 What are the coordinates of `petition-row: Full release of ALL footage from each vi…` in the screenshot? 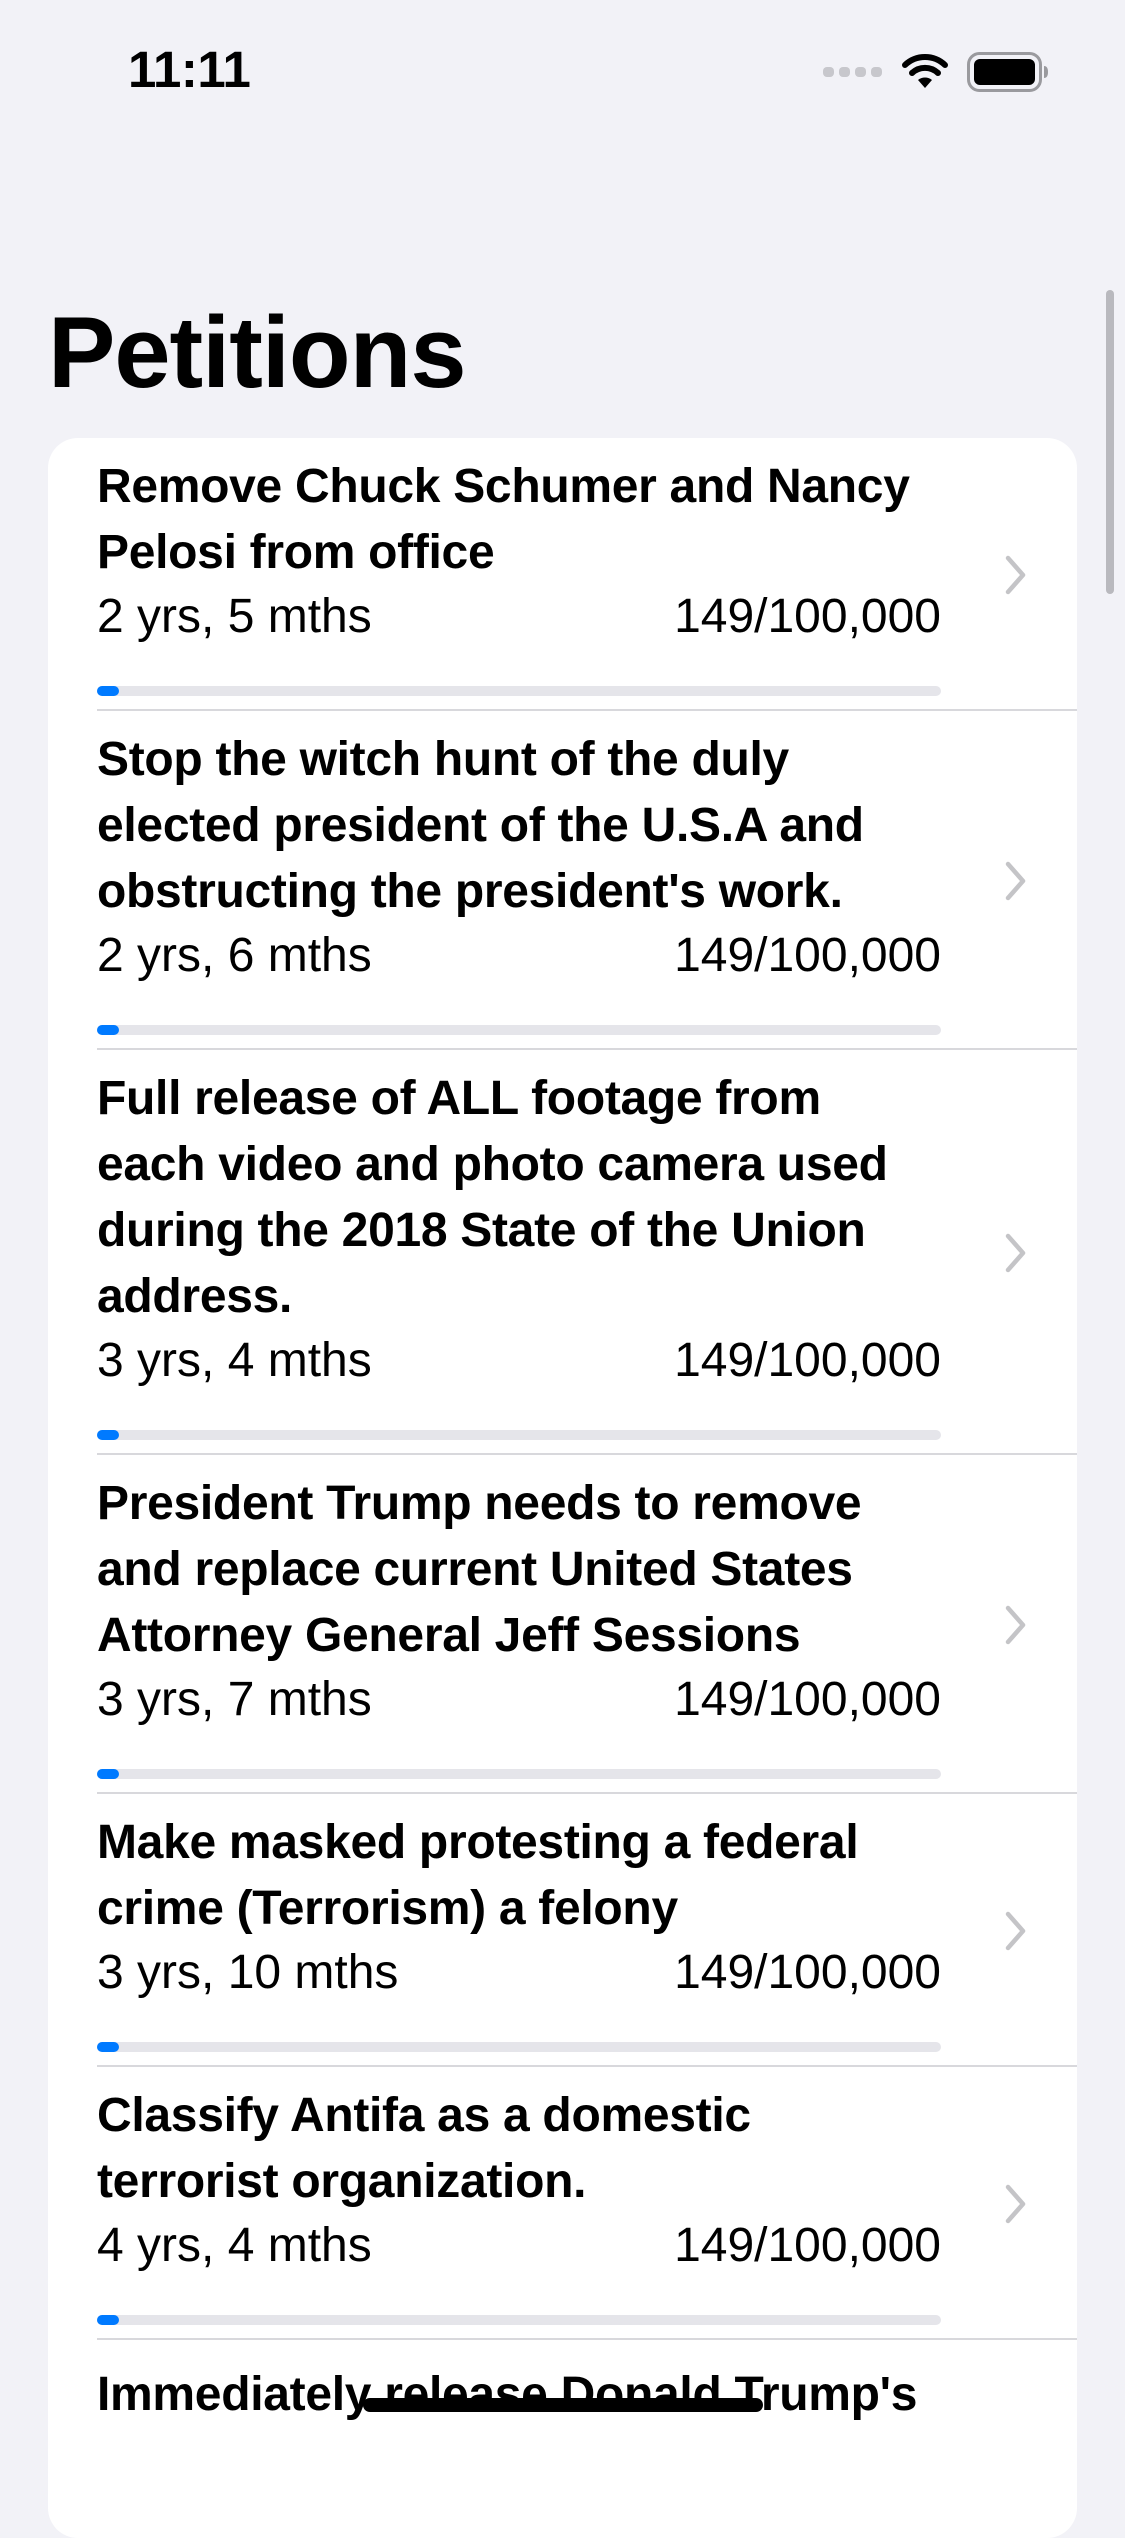 It's located at (562, 1252).